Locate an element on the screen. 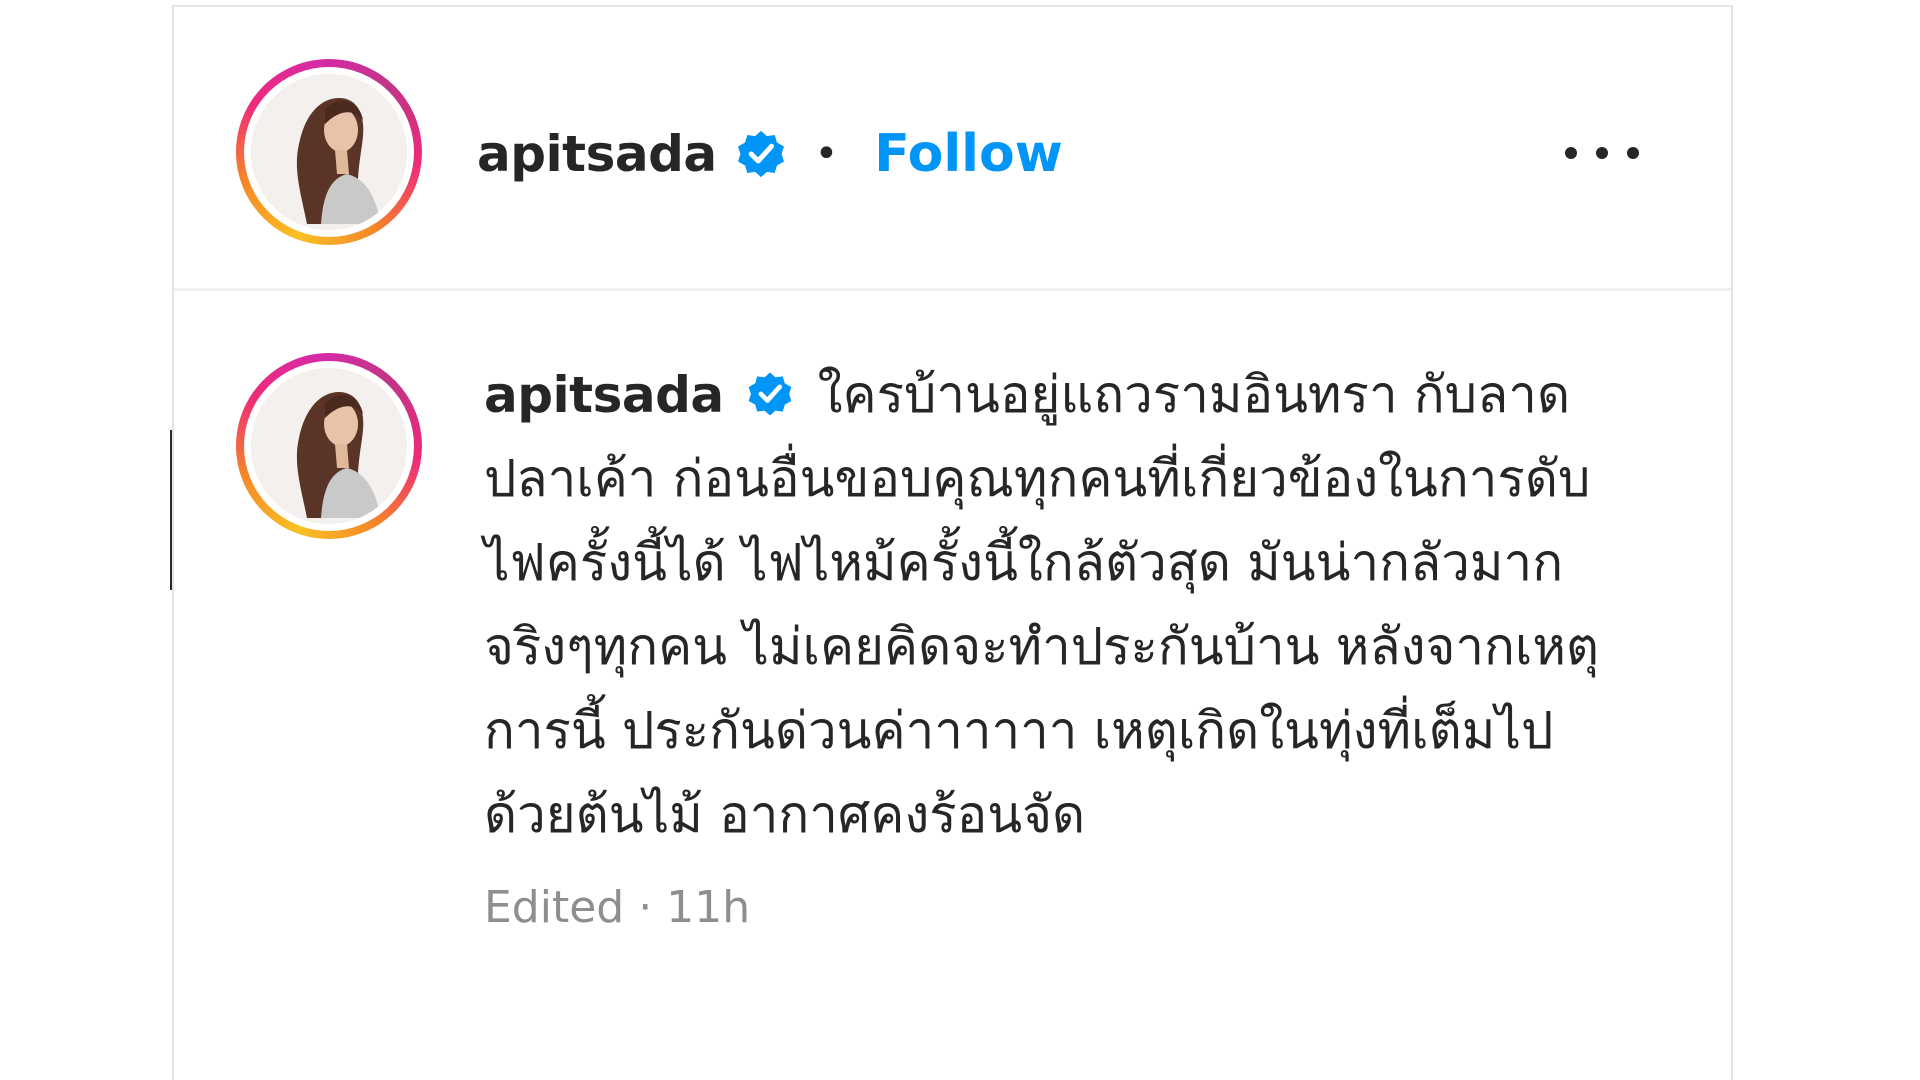 This screenshot has height=1080, width=1920. story-ring is located at coordinates (329, 152).